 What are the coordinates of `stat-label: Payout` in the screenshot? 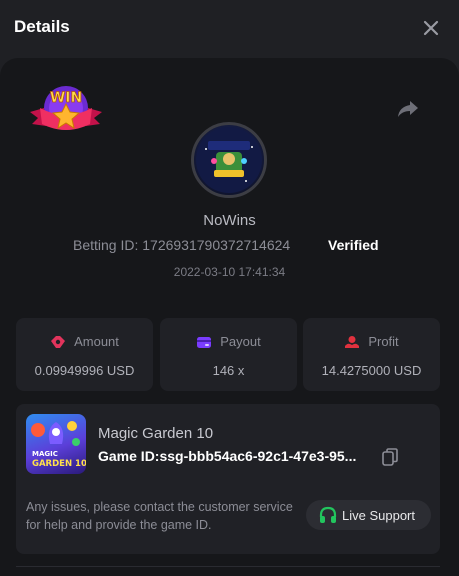 It's located at (240, 342).